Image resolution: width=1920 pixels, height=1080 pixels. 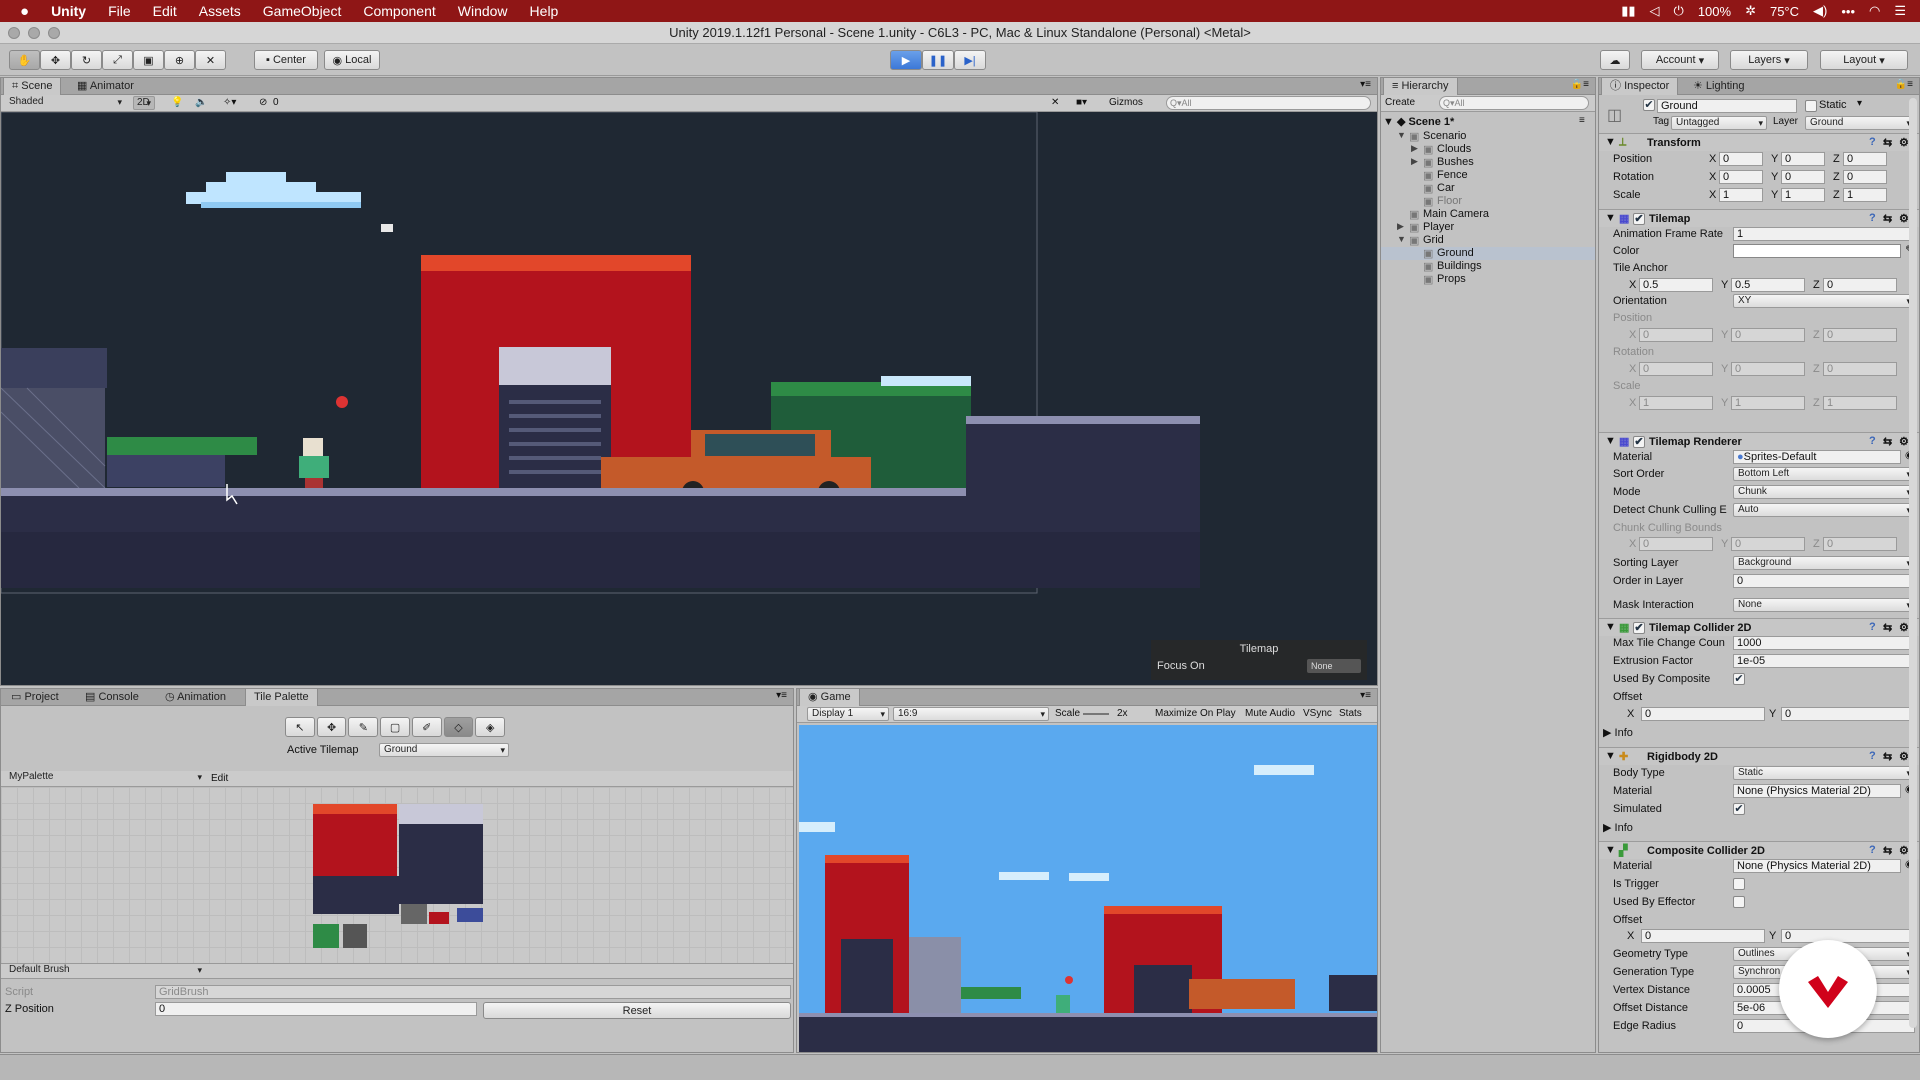 I want to click on tilemap-collider-header: ▼ ▦ ✔ Tilemap Collider 2D ? ⇆ ⚙, so click(x=1759, y=627).